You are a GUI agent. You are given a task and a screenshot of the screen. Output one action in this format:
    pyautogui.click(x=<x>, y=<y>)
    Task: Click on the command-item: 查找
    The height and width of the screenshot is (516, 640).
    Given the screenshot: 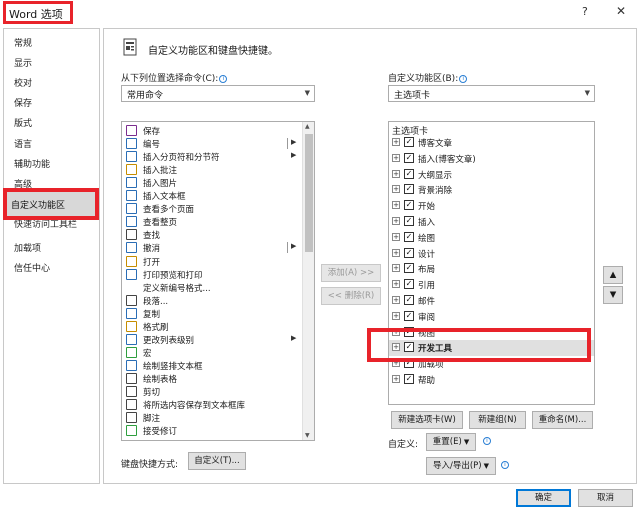 What is the action you would take?
    pyautogui.click(x=211, y=234)
    